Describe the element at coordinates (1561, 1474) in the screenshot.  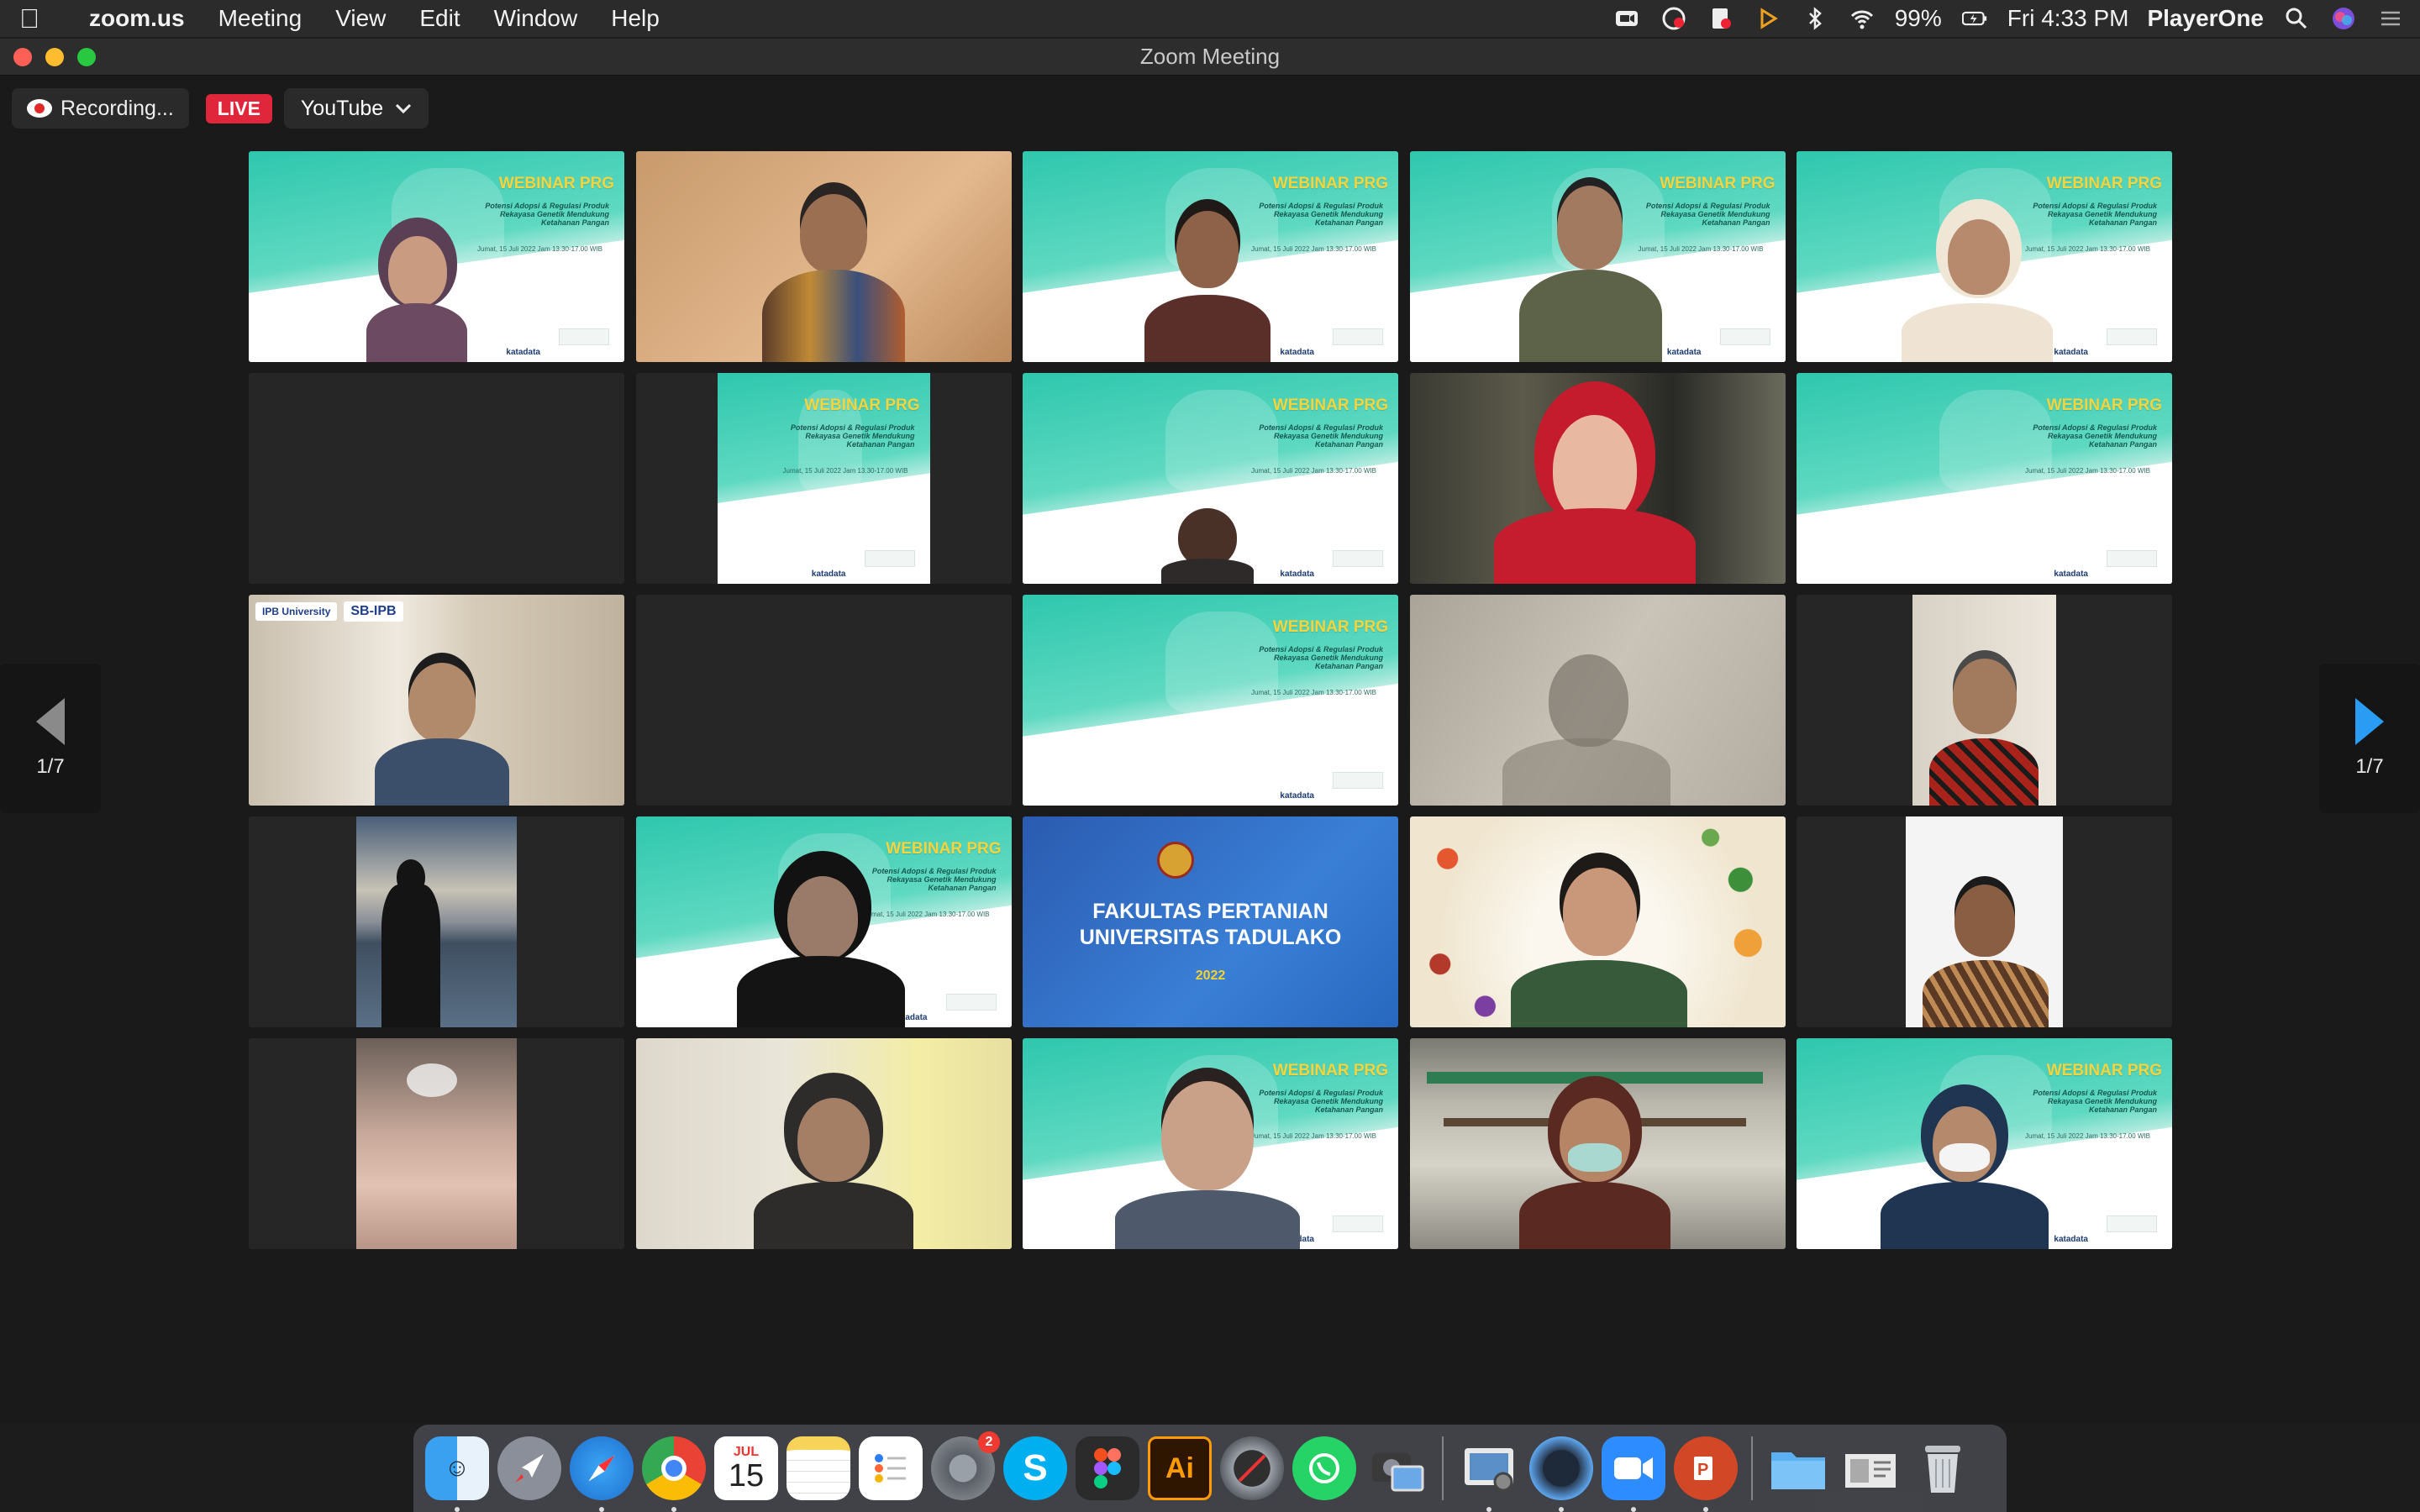
I see `quicktime-icon` at that location.